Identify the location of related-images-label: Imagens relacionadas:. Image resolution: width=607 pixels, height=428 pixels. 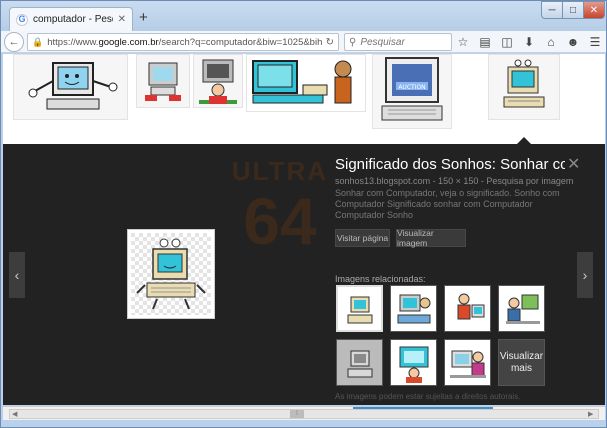
(380, 279).